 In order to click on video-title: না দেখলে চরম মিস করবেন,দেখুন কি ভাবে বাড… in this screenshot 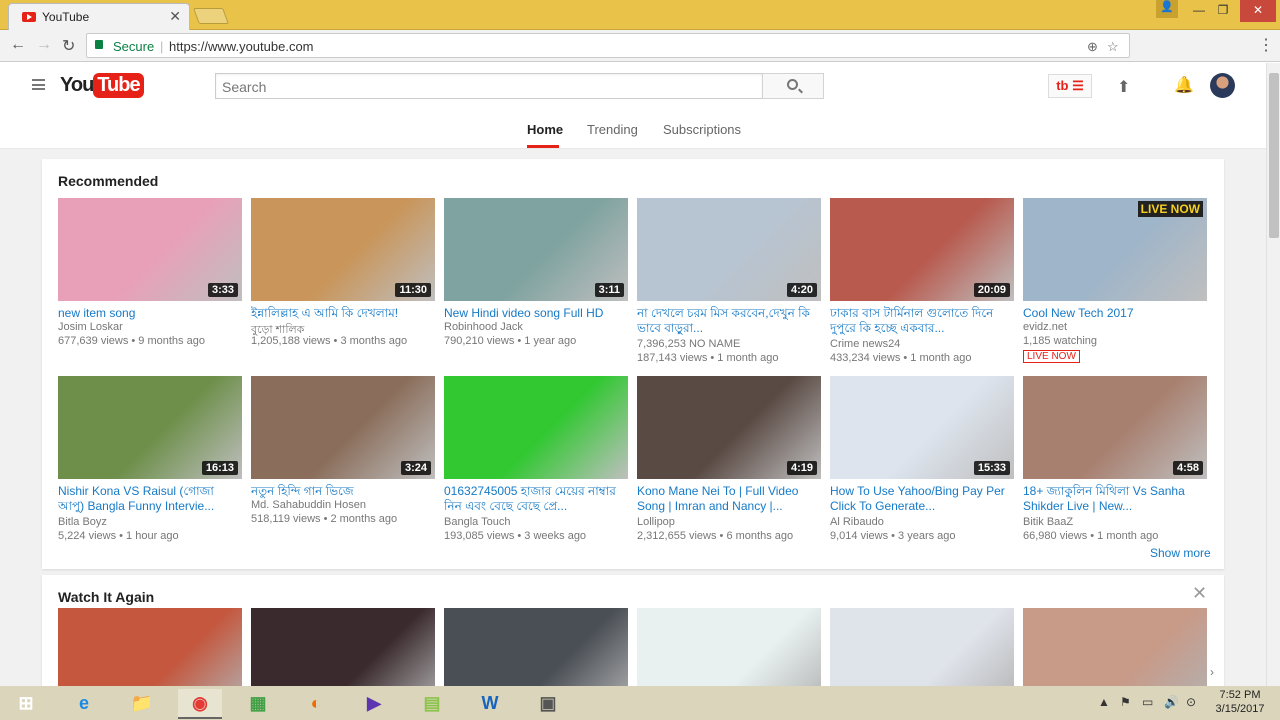, I will do `click(728, 321)`.